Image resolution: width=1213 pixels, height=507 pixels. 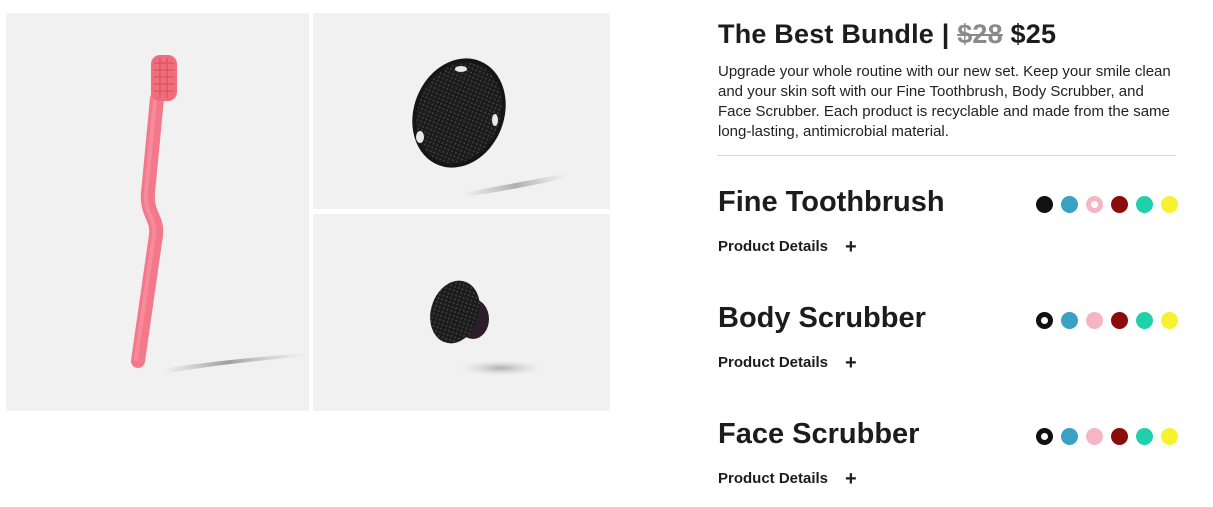 What do you see at coordinates (490, 127) in the screenshot?
I see `black-body-scrubber-image` at bounding box center [490, 127].